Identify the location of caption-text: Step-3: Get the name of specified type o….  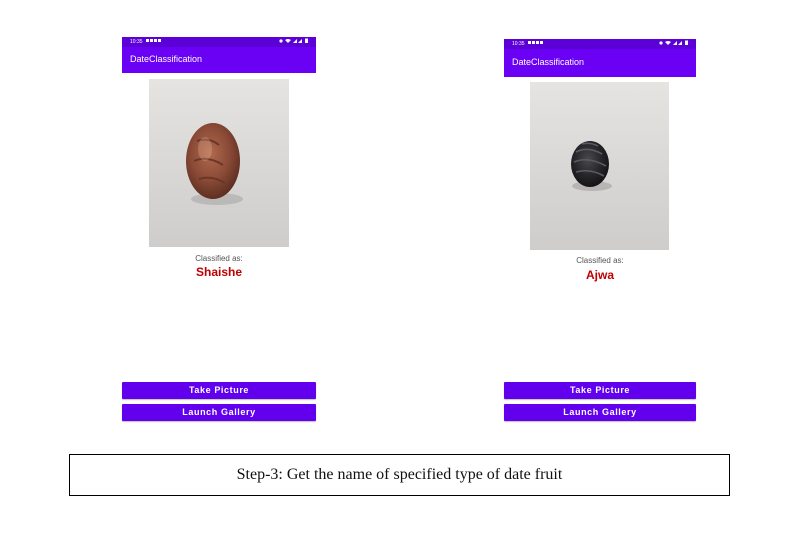
(399, 474).